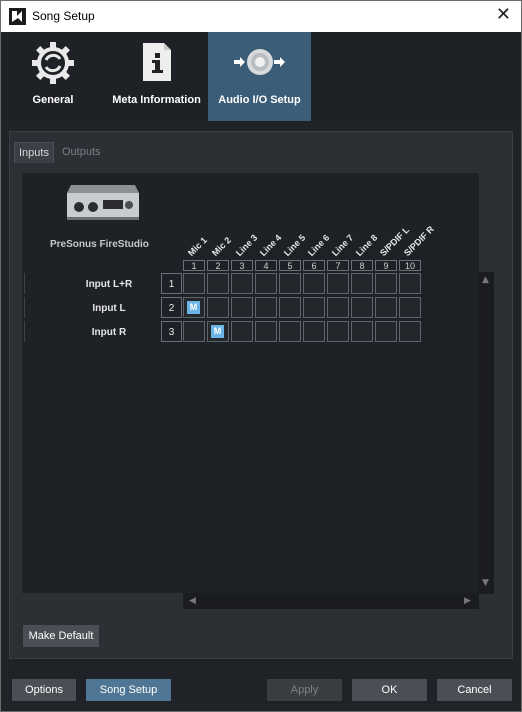  Describe the element at coordinates (192, 601) in the screenshot. I see `scroll-left-icon: ◀` at that location.